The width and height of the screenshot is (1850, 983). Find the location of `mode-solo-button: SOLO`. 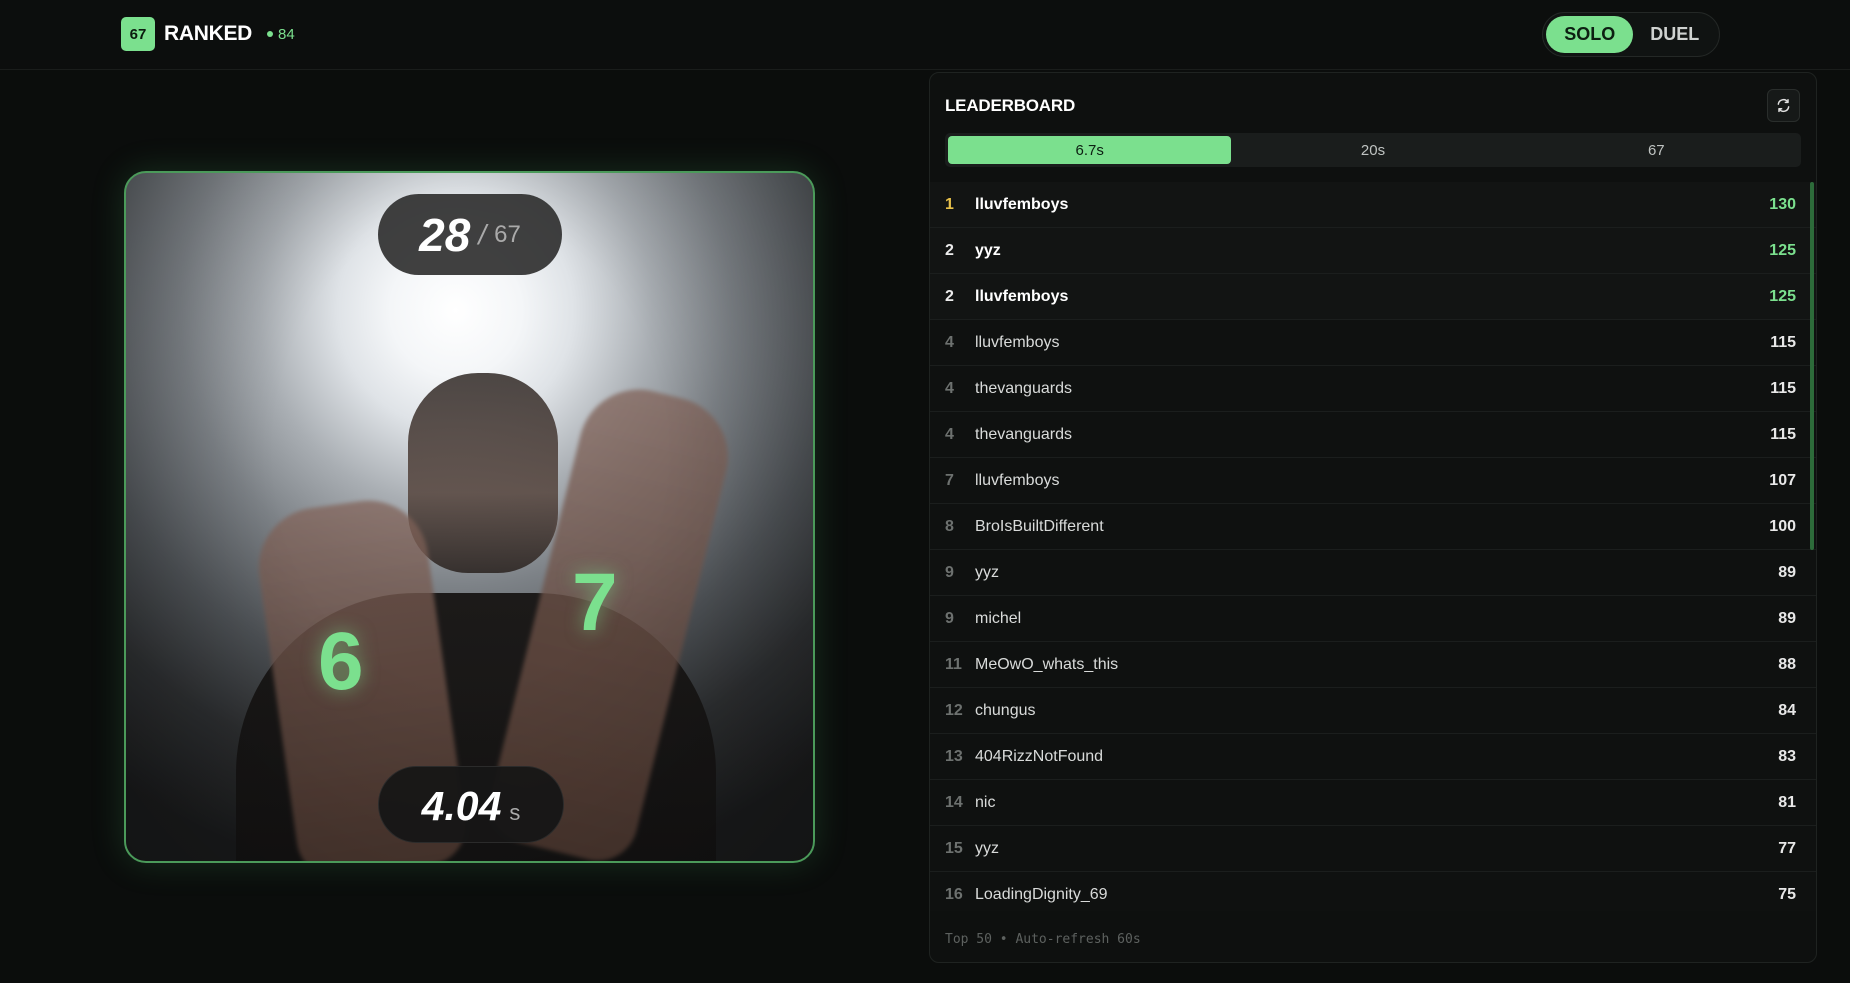

mode-solo-button: SOLO is located at coordinates (1590, 34).